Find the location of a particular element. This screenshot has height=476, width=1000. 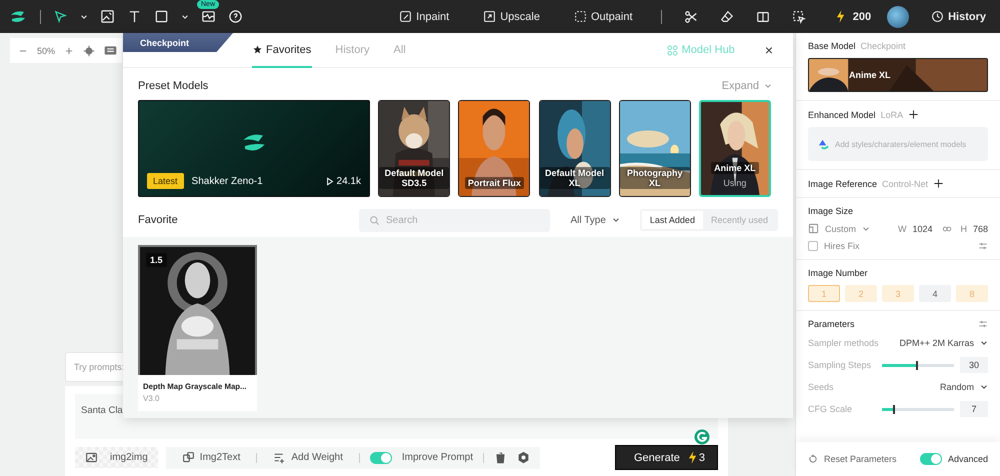

width-label: W is located at coordinates (902, 229).